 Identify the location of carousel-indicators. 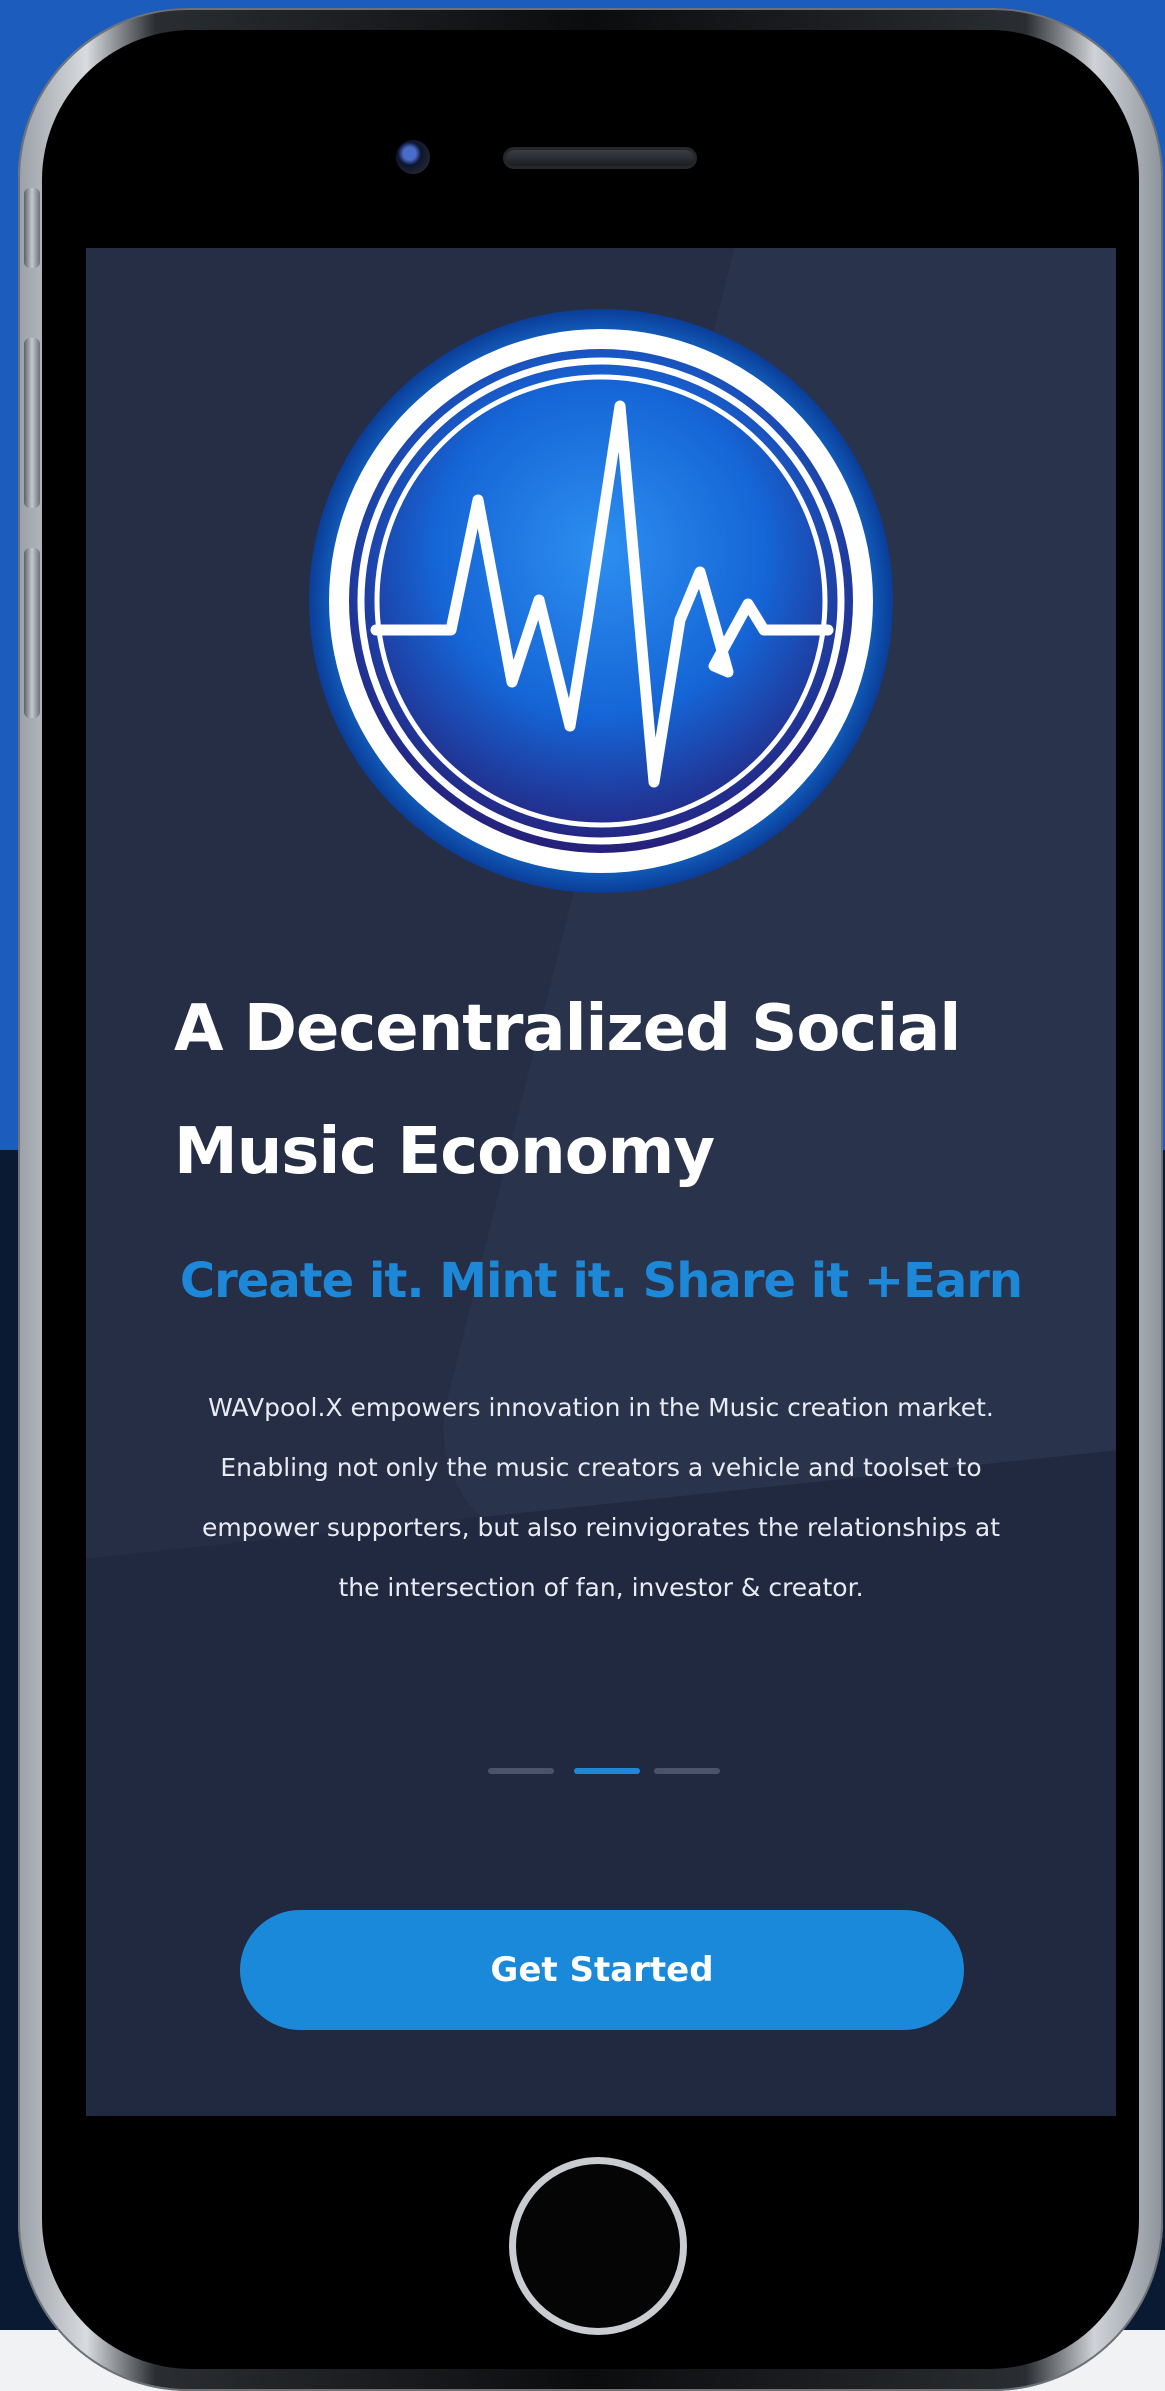
(608, 1771).